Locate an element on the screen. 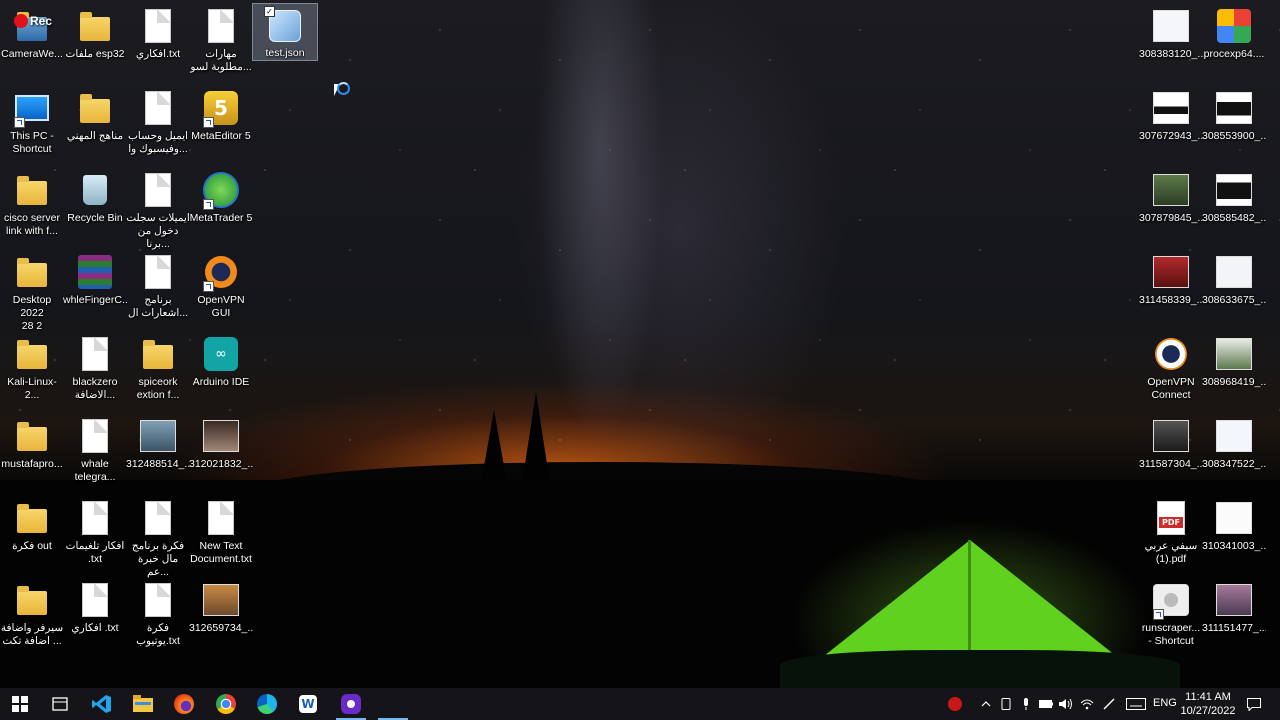 The width and height of the screenshot is (1280, 720). desktop-icon-afkari-txt: افكاري.txt is located at coordinates (158, 32).